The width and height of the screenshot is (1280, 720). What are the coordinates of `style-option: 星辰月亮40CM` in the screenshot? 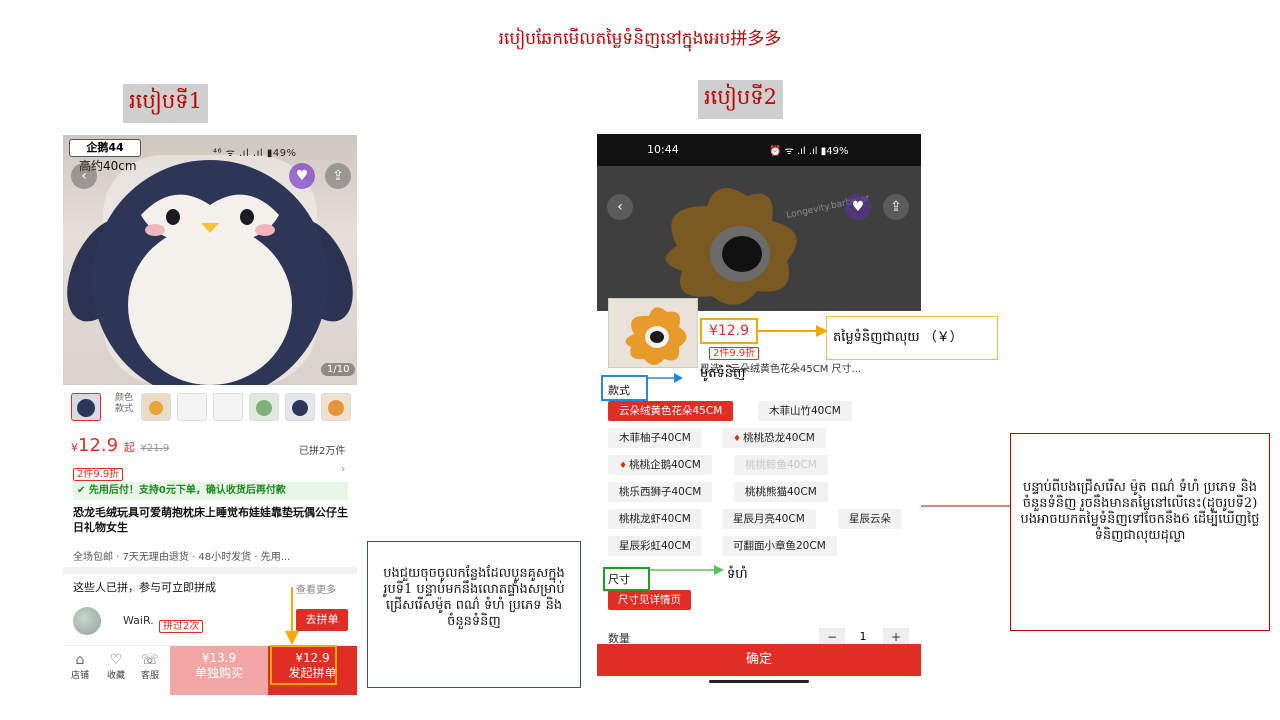 It's located at (769, 519).